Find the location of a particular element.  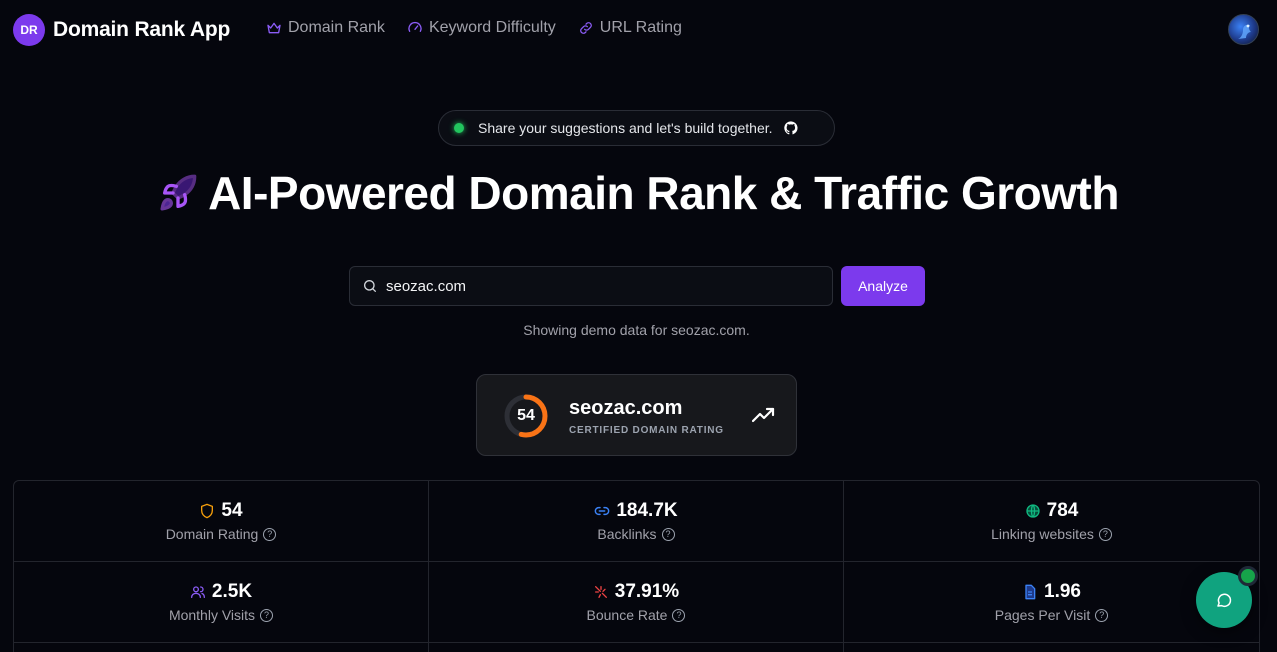

domain-search-input is located at coordinates (596, 286).